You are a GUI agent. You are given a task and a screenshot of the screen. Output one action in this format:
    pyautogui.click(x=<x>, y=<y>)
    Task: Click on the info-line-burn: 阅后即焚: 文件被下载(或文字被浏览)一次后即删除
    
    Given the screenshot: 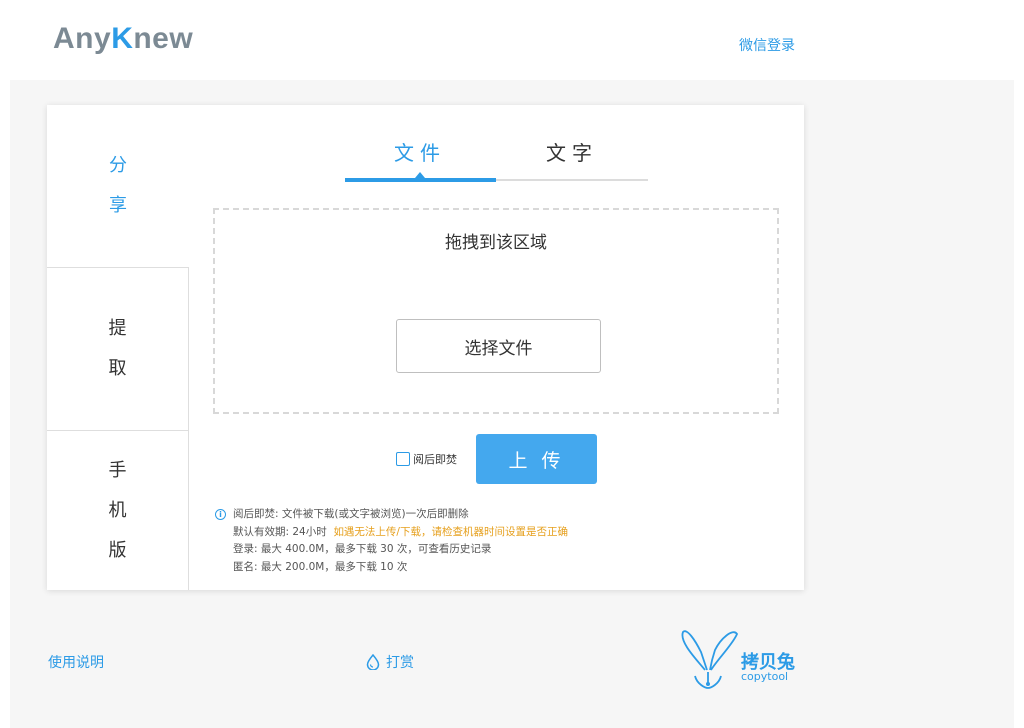 What is the action you would take?
    pyautogui.click(x=351, y=514)
    